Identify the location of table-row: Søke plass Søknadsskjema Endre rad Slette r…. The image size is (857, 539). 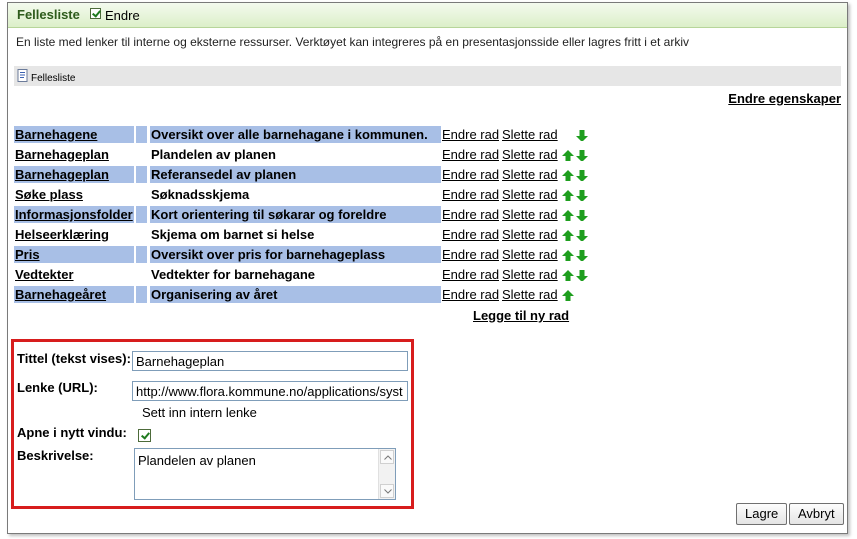
(314, 195).